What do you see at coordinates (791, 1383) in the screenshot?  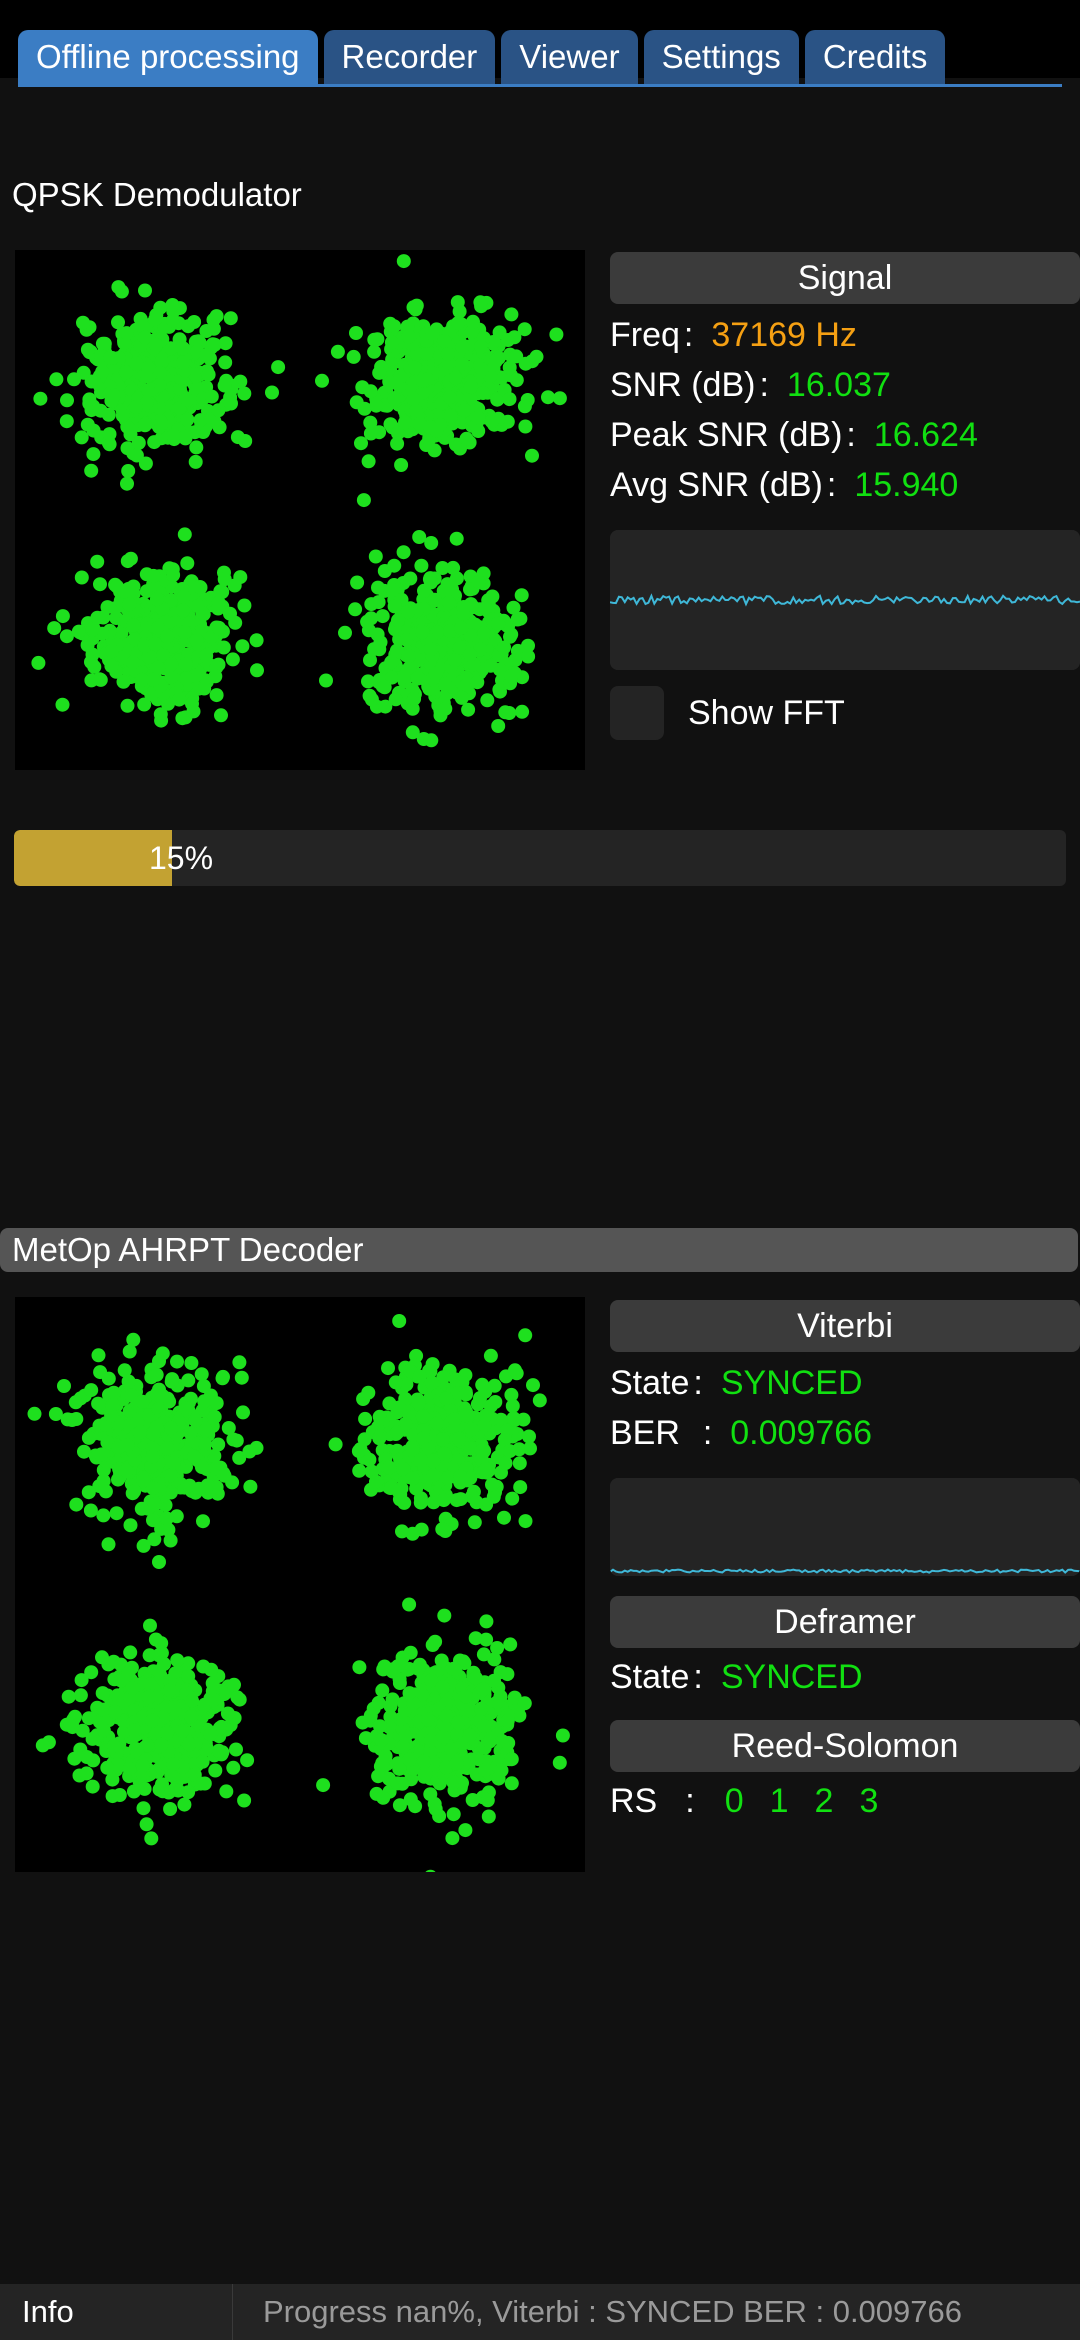 I see `viterbi-state-value: SYNCED` at bounding box center [791, 1383].